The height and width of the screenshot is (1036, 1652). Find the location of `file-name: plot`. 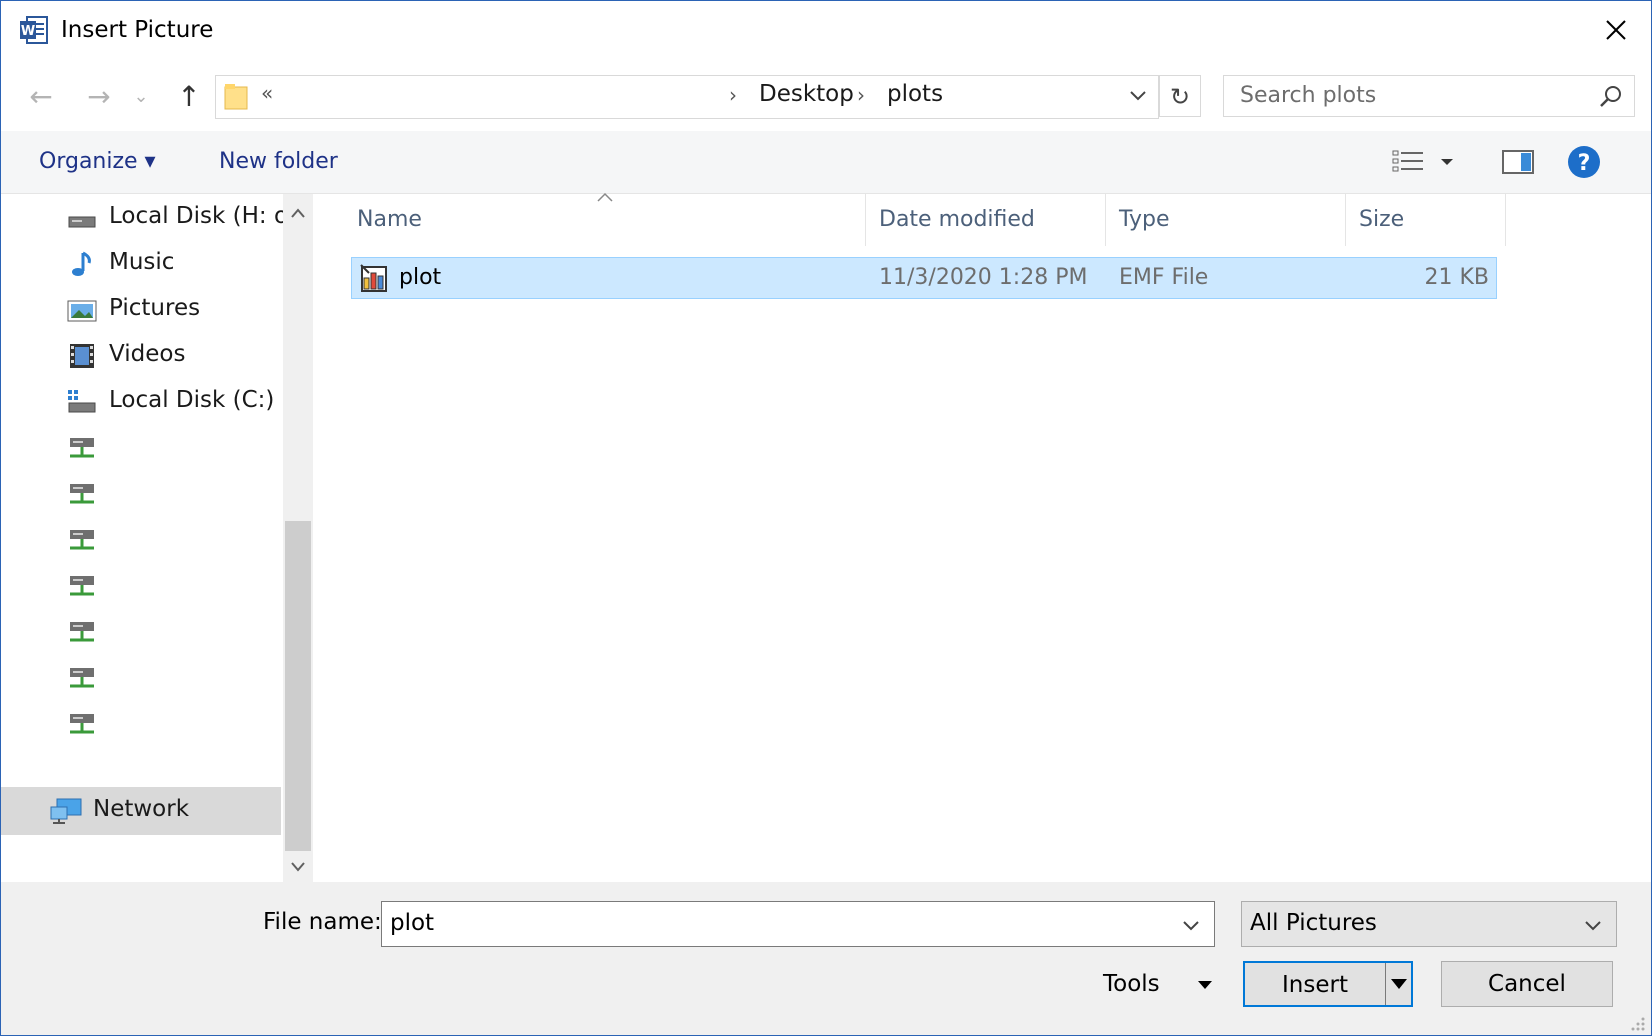

file-name: plot is located at coordinates (420, 277).